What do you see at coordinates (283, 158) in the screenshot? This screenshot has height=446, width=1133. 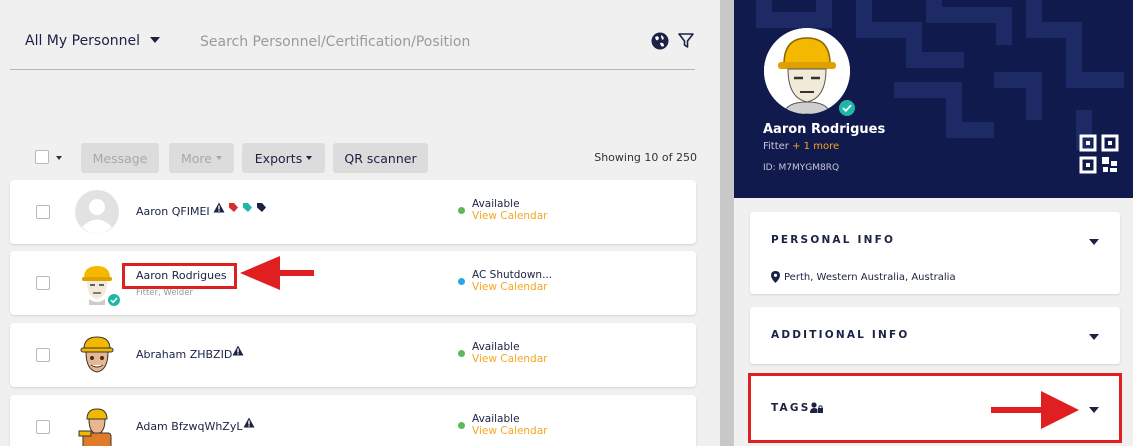 I see `exports-button: Exports` at bounding box center [283, 158].